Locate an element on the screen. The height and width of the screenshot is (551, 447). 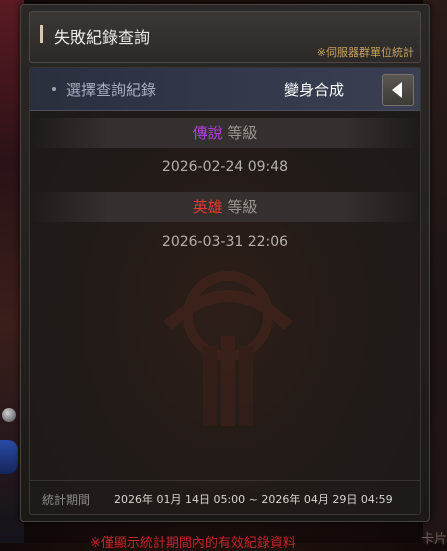
record-grade-header: 英雄 等級 is located at coordinates (225, 207).